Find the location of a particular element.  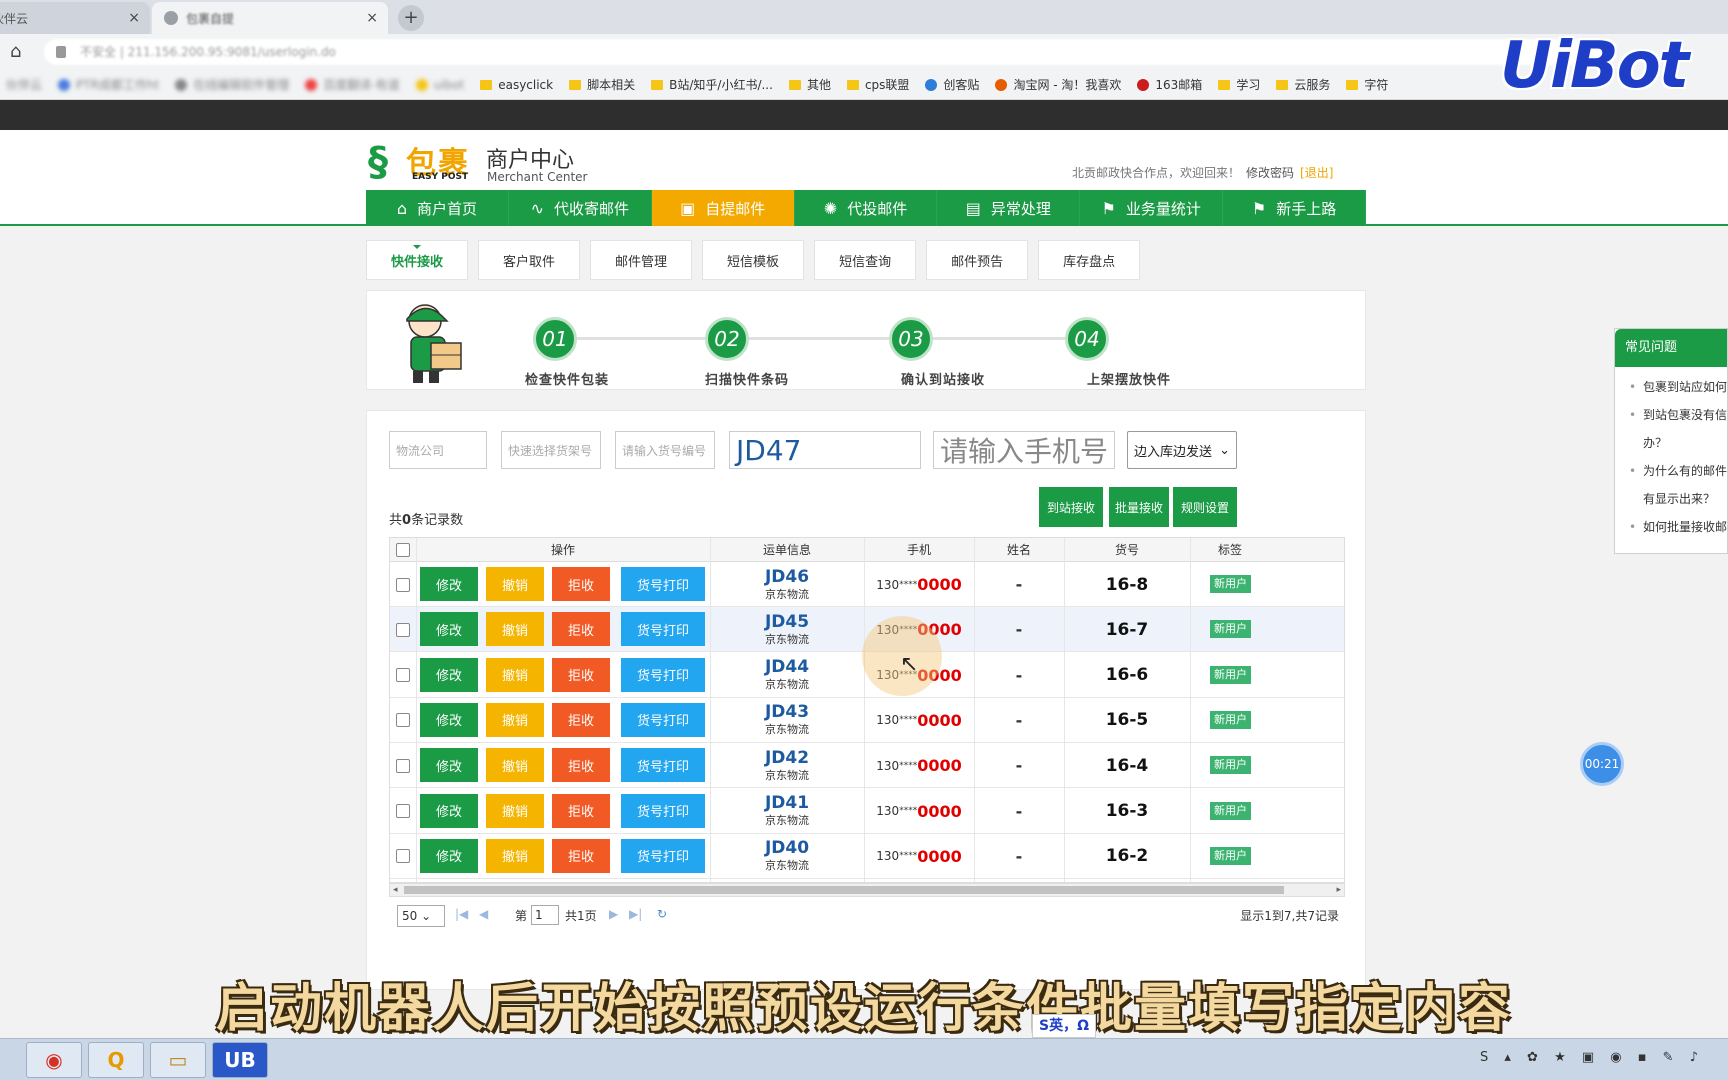

bookmark-item: 脚本相关 is located at coordinates (602, 84).